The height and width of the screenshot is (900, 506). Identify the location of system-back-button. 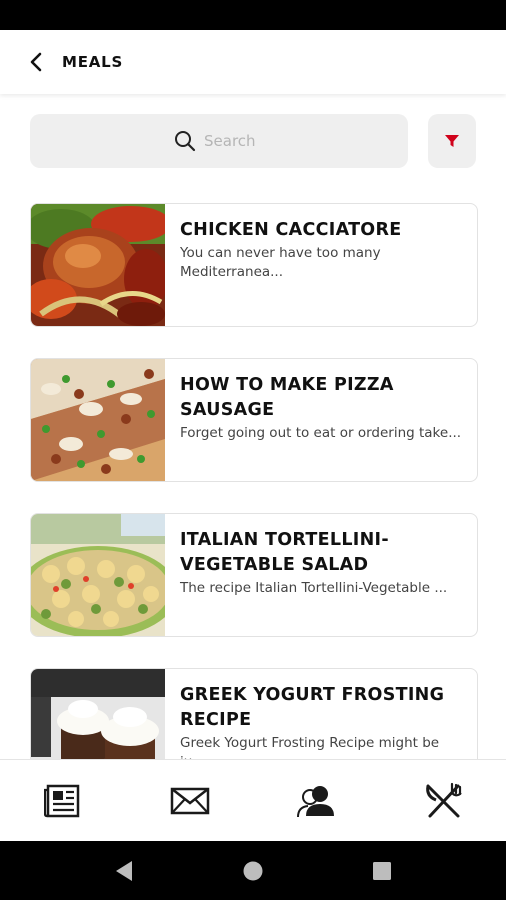
(124, 871).